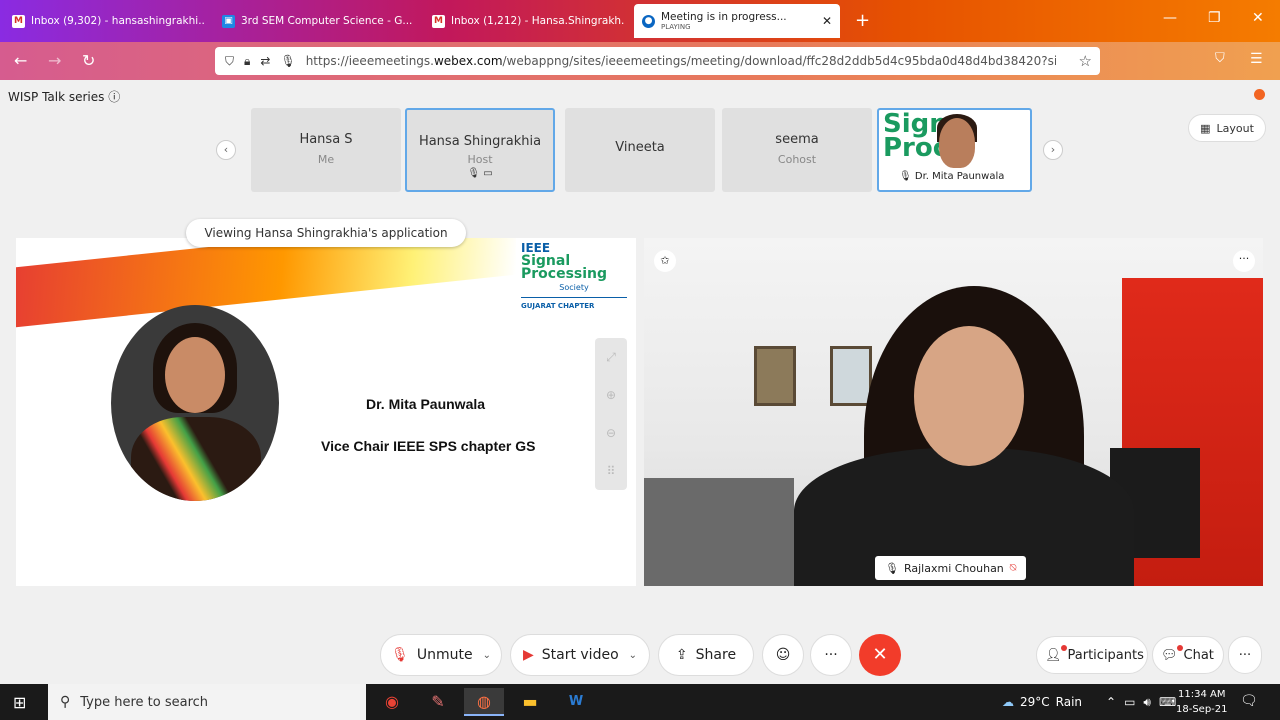 The image size is (1280, 720). I want to click on portrait-face, so click(195, 375).